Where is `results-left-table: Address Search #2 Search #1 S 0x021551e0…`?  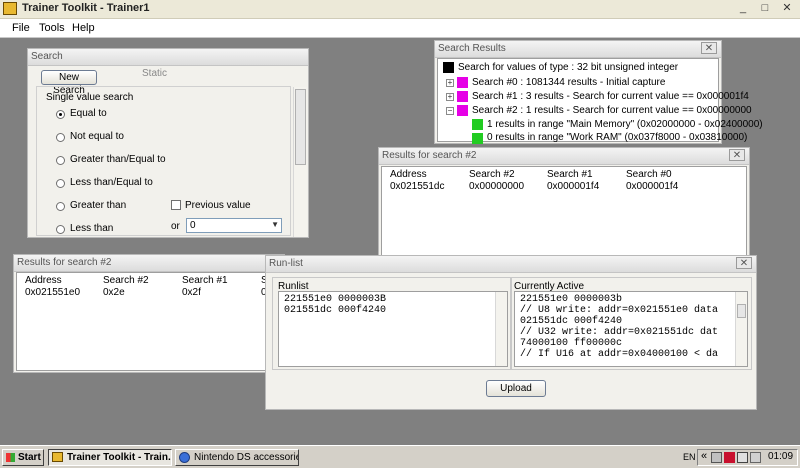 results-left-table: Address Search #2 Search #1 S 0x021551e0… is located at coordinates (149, 321).